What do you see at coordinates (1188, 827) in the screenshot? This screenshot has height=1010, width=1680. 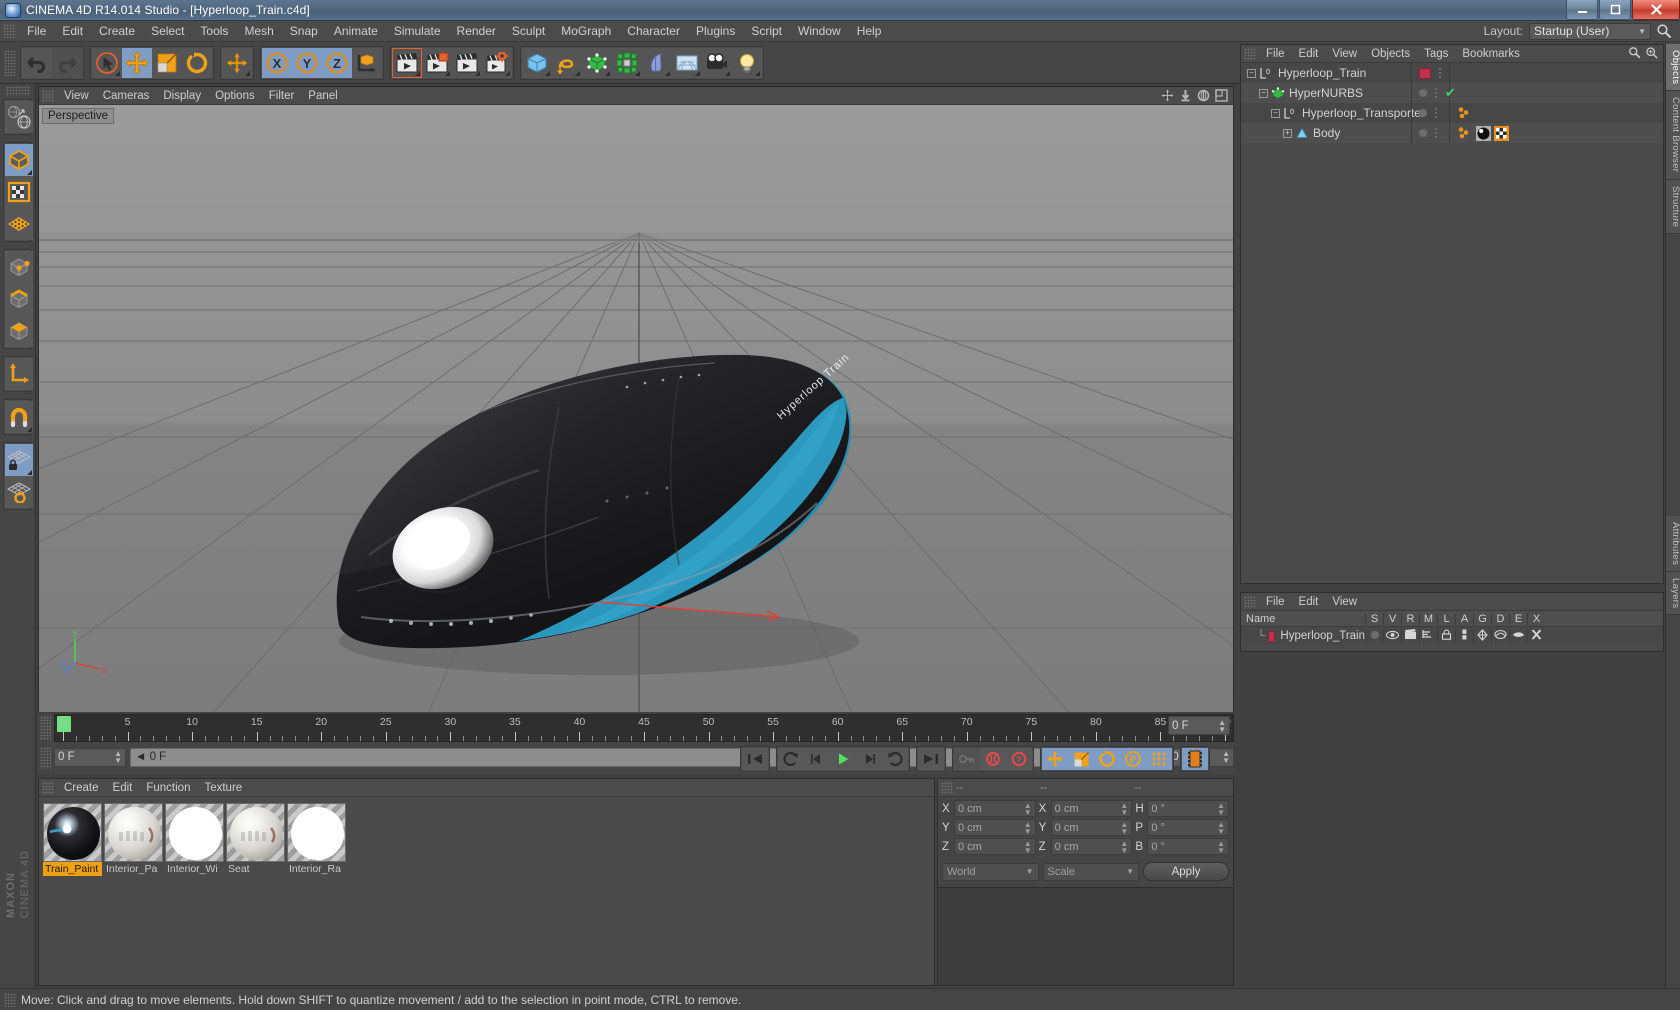 I see `coord-field-p-rot: 0 ° ▲ ▼` at bounding box center [1188, 827].